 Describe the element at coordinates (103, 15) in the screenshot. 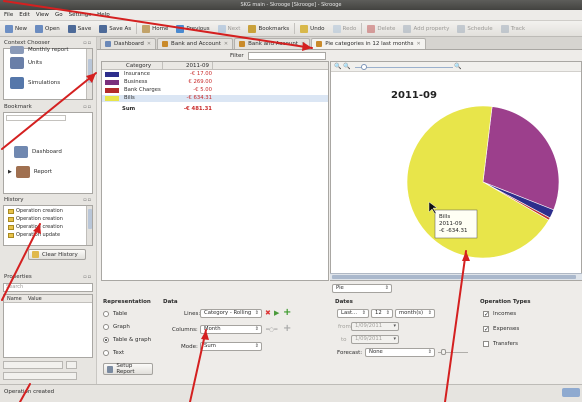

I see `menu-help: Help` at that location.